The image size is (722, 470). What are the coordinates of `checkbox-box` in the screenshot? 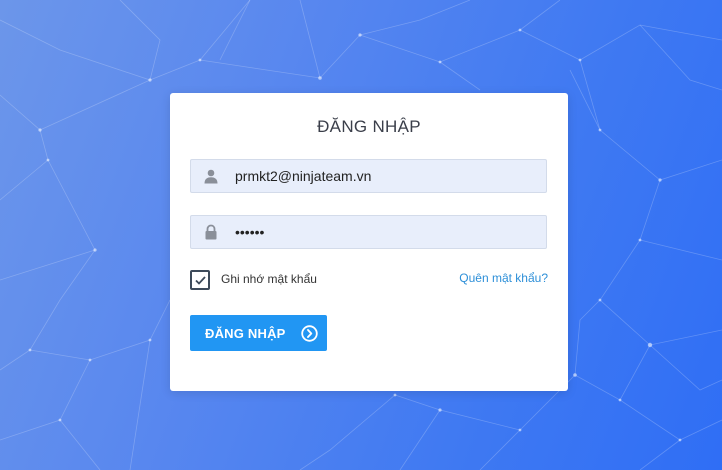 It's located at (200, 280).